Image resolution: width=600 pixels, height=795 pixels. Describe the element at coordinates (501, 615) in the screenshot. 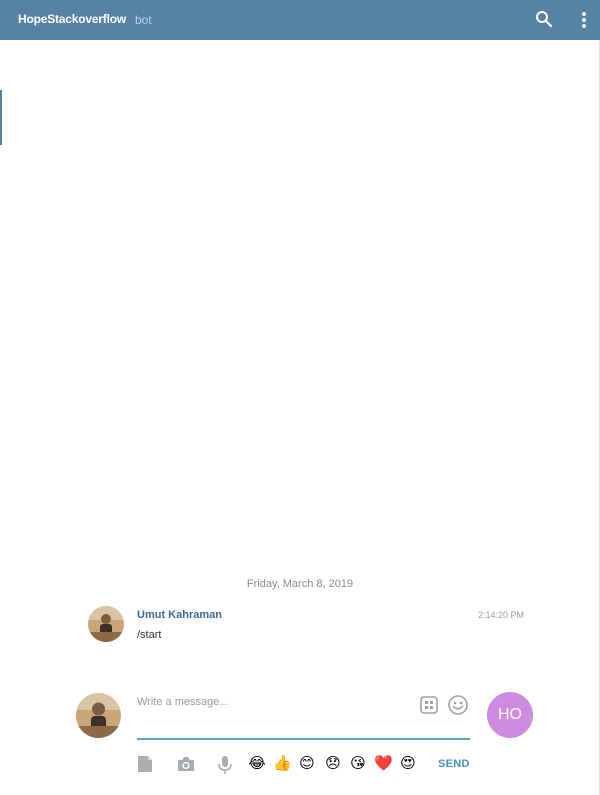

I see `message-time: 2:14:20 PM` at that location.